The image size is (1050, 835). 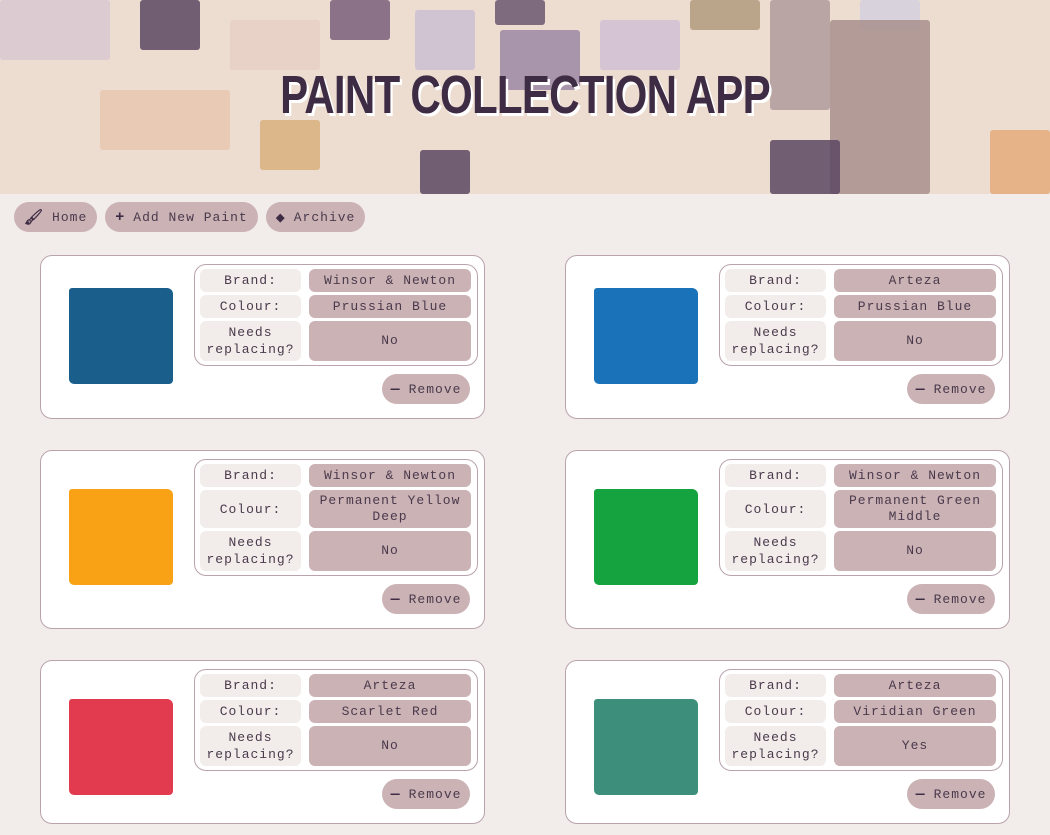 I want to click on plus-icon: +, so click(x=120, y=217).